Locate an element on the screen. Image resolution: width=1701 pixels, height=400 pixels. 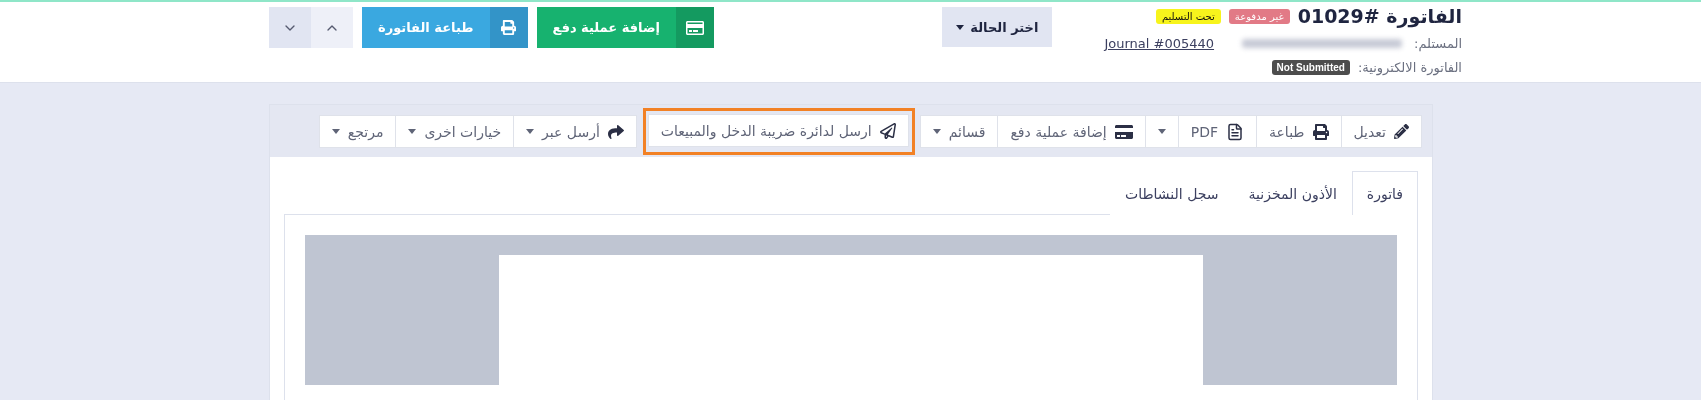
status-badge: غير مدفوعة is located at coordinates (1259, 16).